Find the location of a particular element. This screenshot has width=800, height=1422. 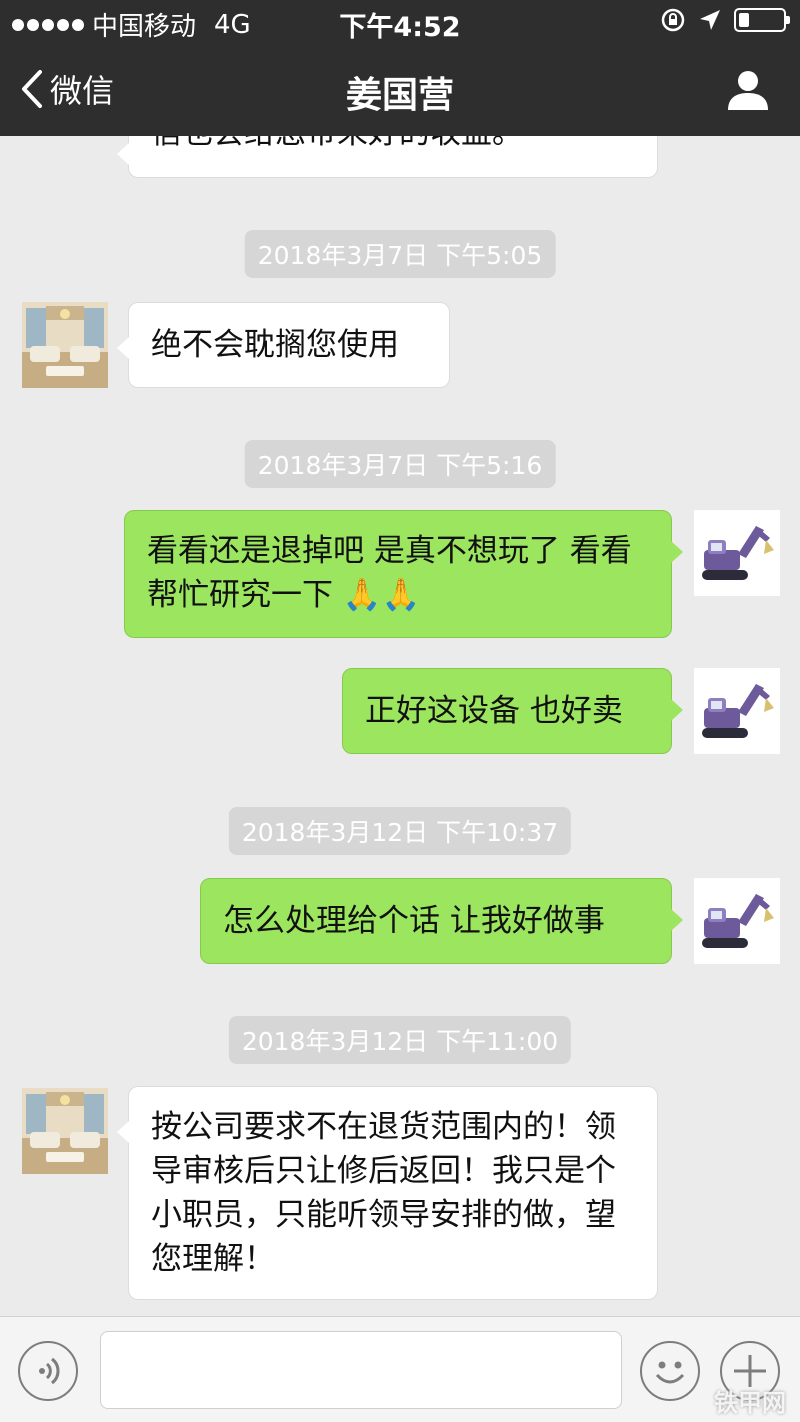

input-bar: 铁甲网 is located at coordinates (400, 1369).